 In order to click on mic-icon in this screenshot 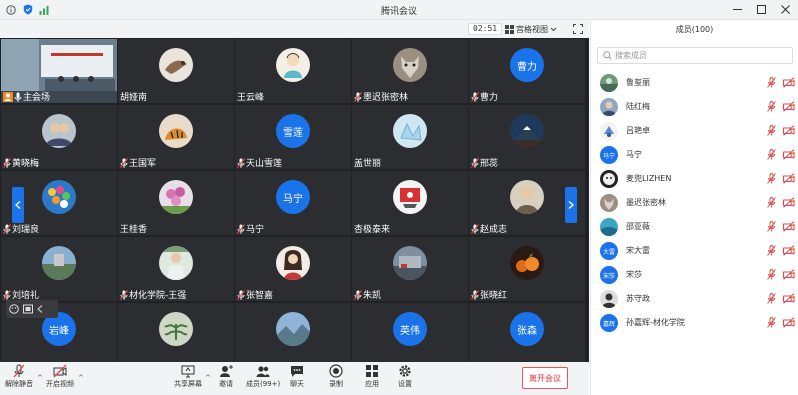, I will do `click(18, 97)`.